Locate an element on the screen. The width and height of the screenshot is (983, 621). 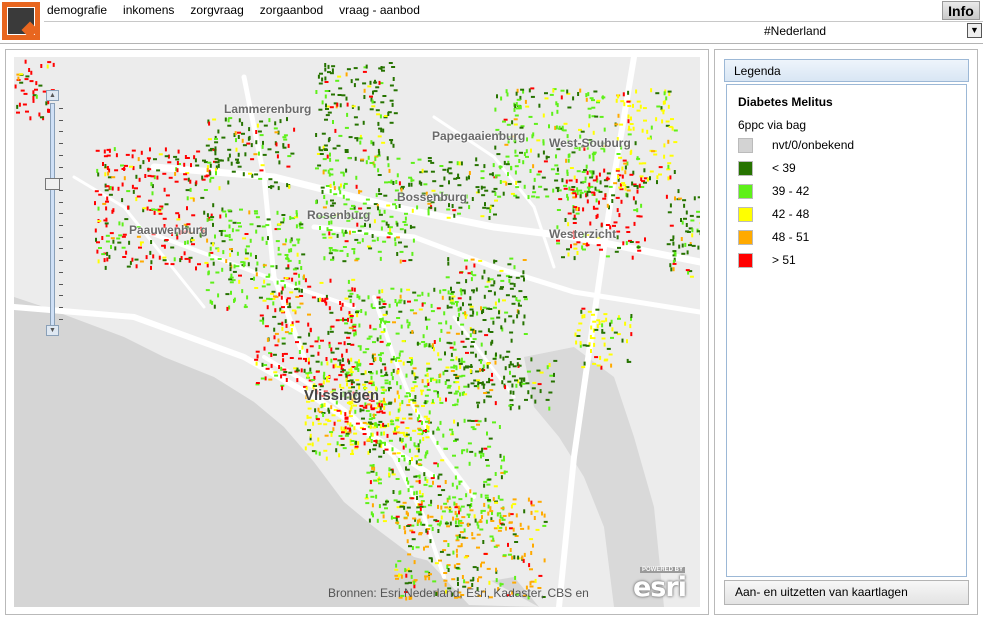
info-button: Info is located at coordinates (961, 10).